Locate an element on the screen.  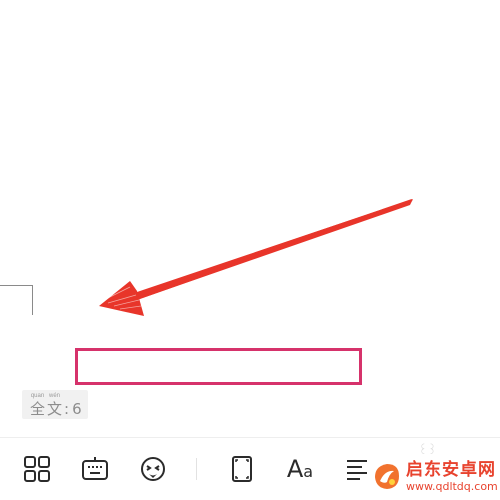
watermark: 启东安卓网 www.qdltdq.com is located at coordinates (435, 477).